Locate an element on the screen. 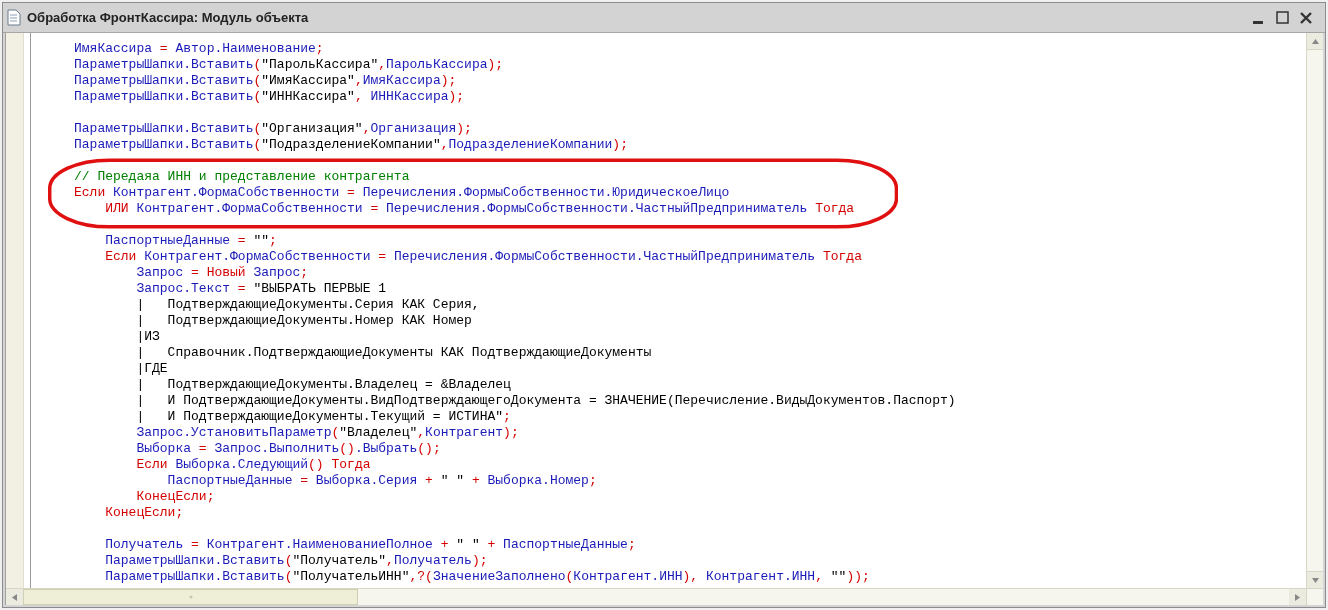 Image resolution: width=1328 pixels, height=610 pixels. code-line: ПараметрыШапки.Вставить("ПодразделениеКомпании",ПодразделениеКомпании); is located at coordinates (351, 145).